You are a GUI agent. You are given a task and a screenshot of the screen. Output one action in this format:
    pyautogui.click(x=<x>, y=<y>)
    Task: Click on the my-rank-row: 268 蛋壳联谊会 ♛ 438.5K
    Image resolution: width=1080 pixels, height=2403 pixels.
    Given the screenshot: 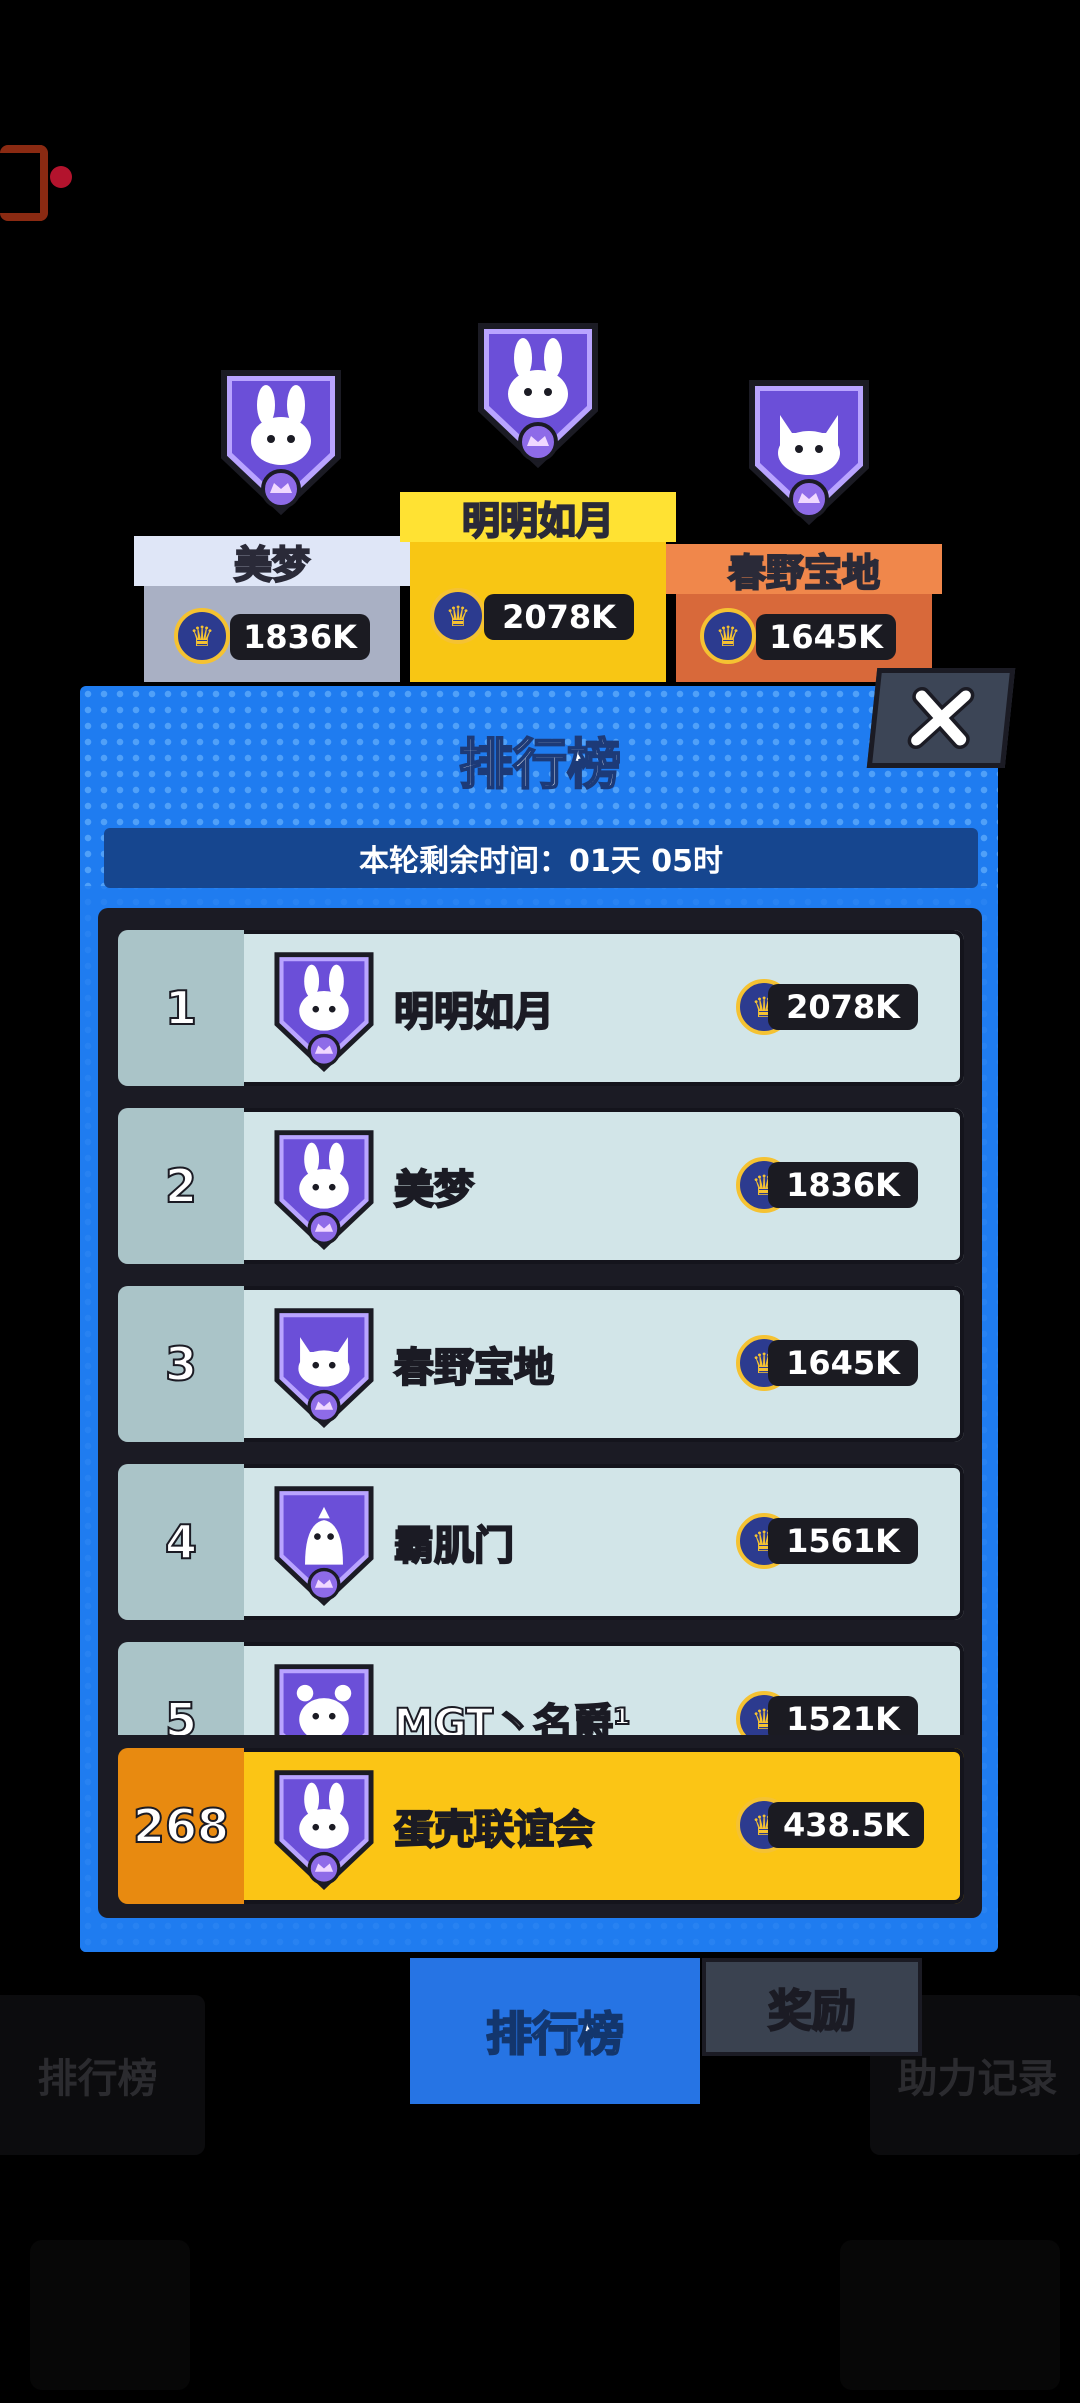 What is the action you would take?
    pyautogui.click(x=541, y=1826)
    